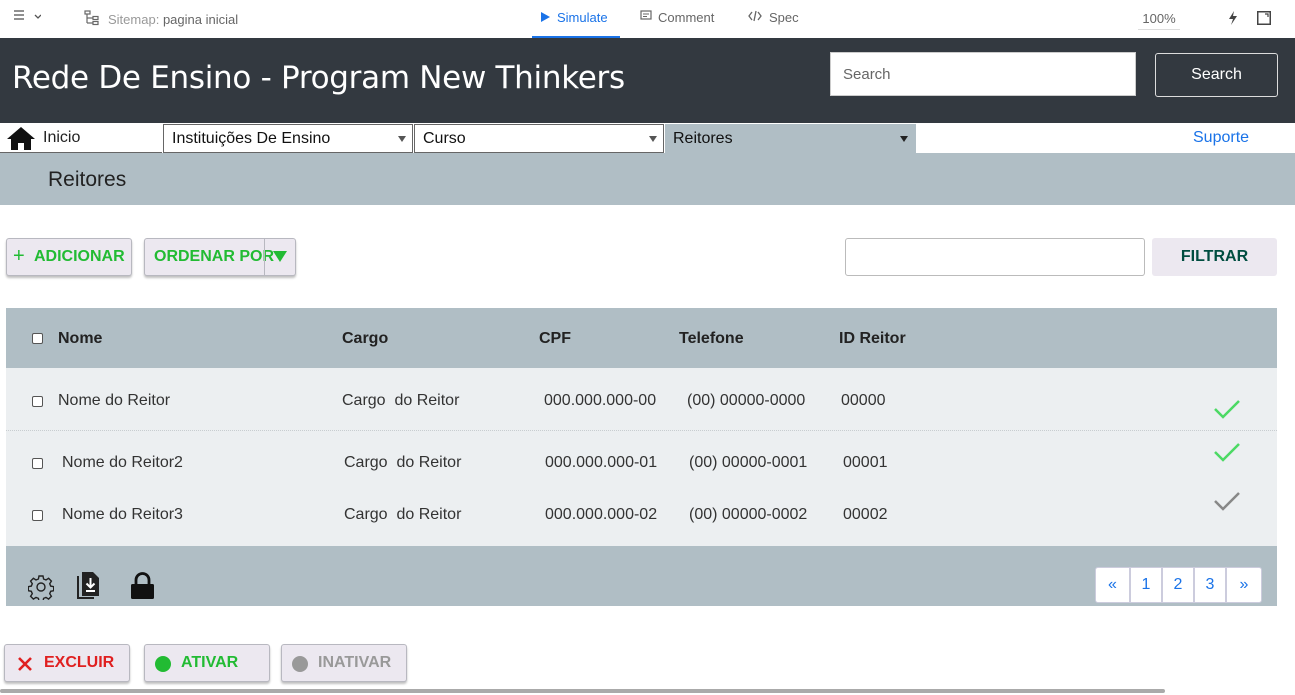 Image resolution: width=1295 pixels, height=695 pixels. What do you see at coordinates (79, 662) in the screenshot?
I see `delete-button-label: EXCLUIR` at bounding box center [79, 662].